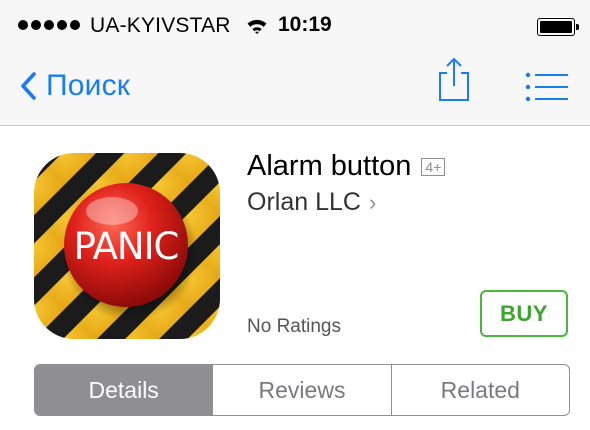  What do you see at coordinates (160, 25) in the screenshot?
I see `carrier-name: UA-KYIVSTAR` at bounding box center [160, 25].